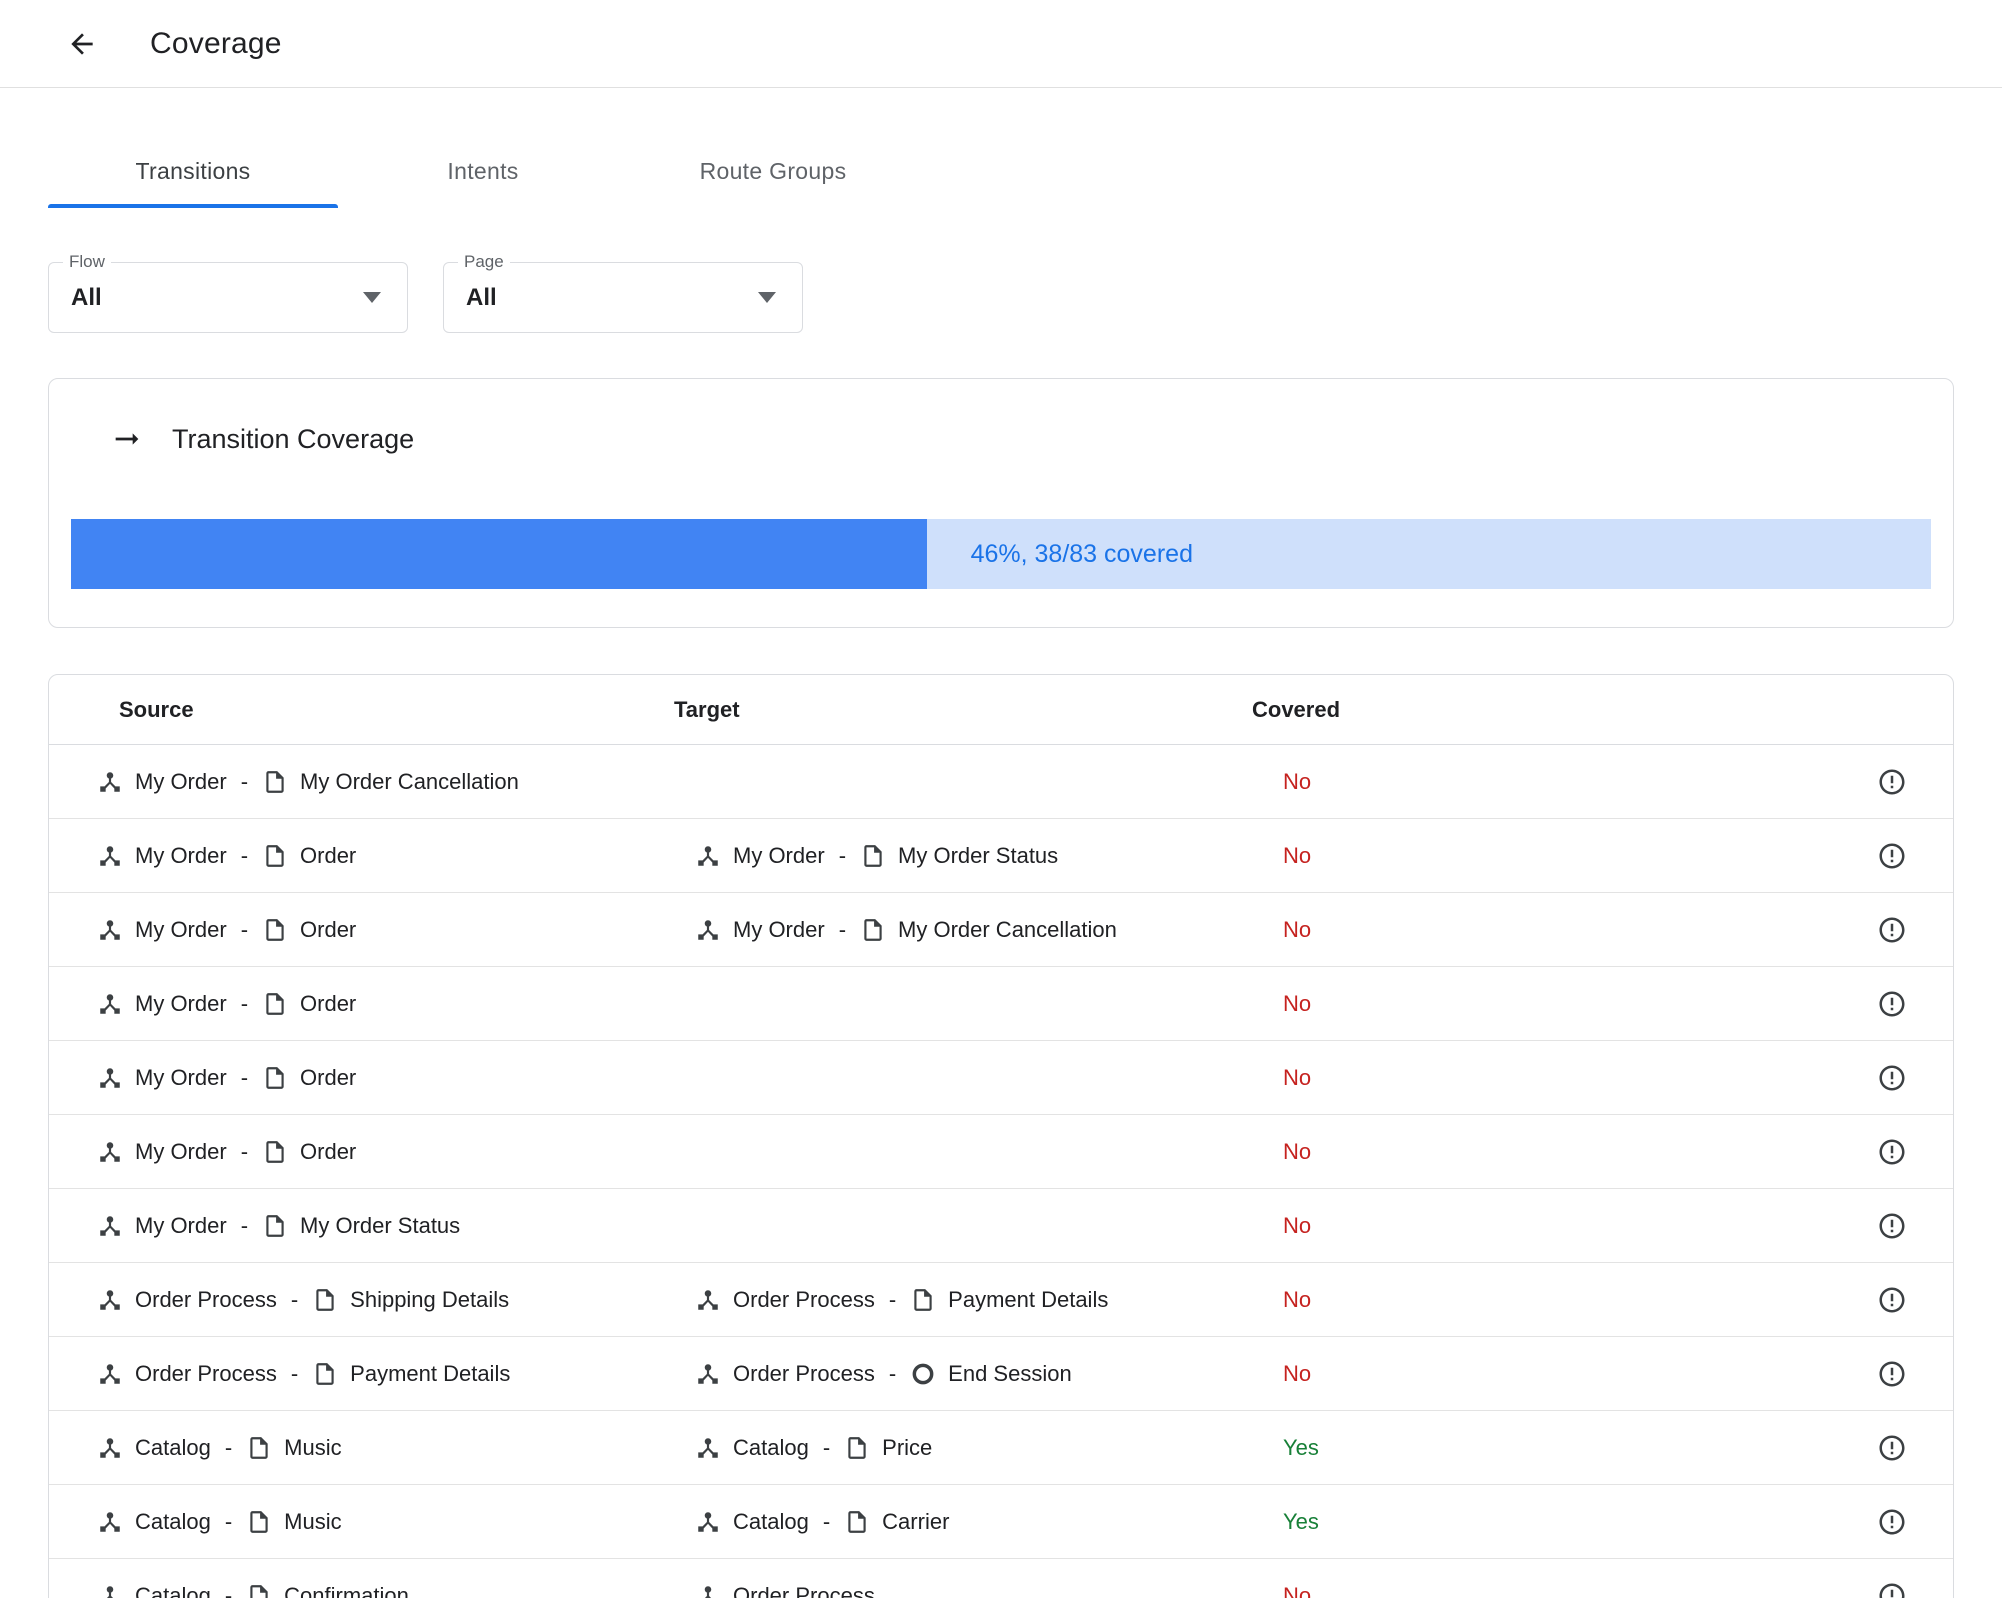  I want to click on back-button, so click(82, 44).